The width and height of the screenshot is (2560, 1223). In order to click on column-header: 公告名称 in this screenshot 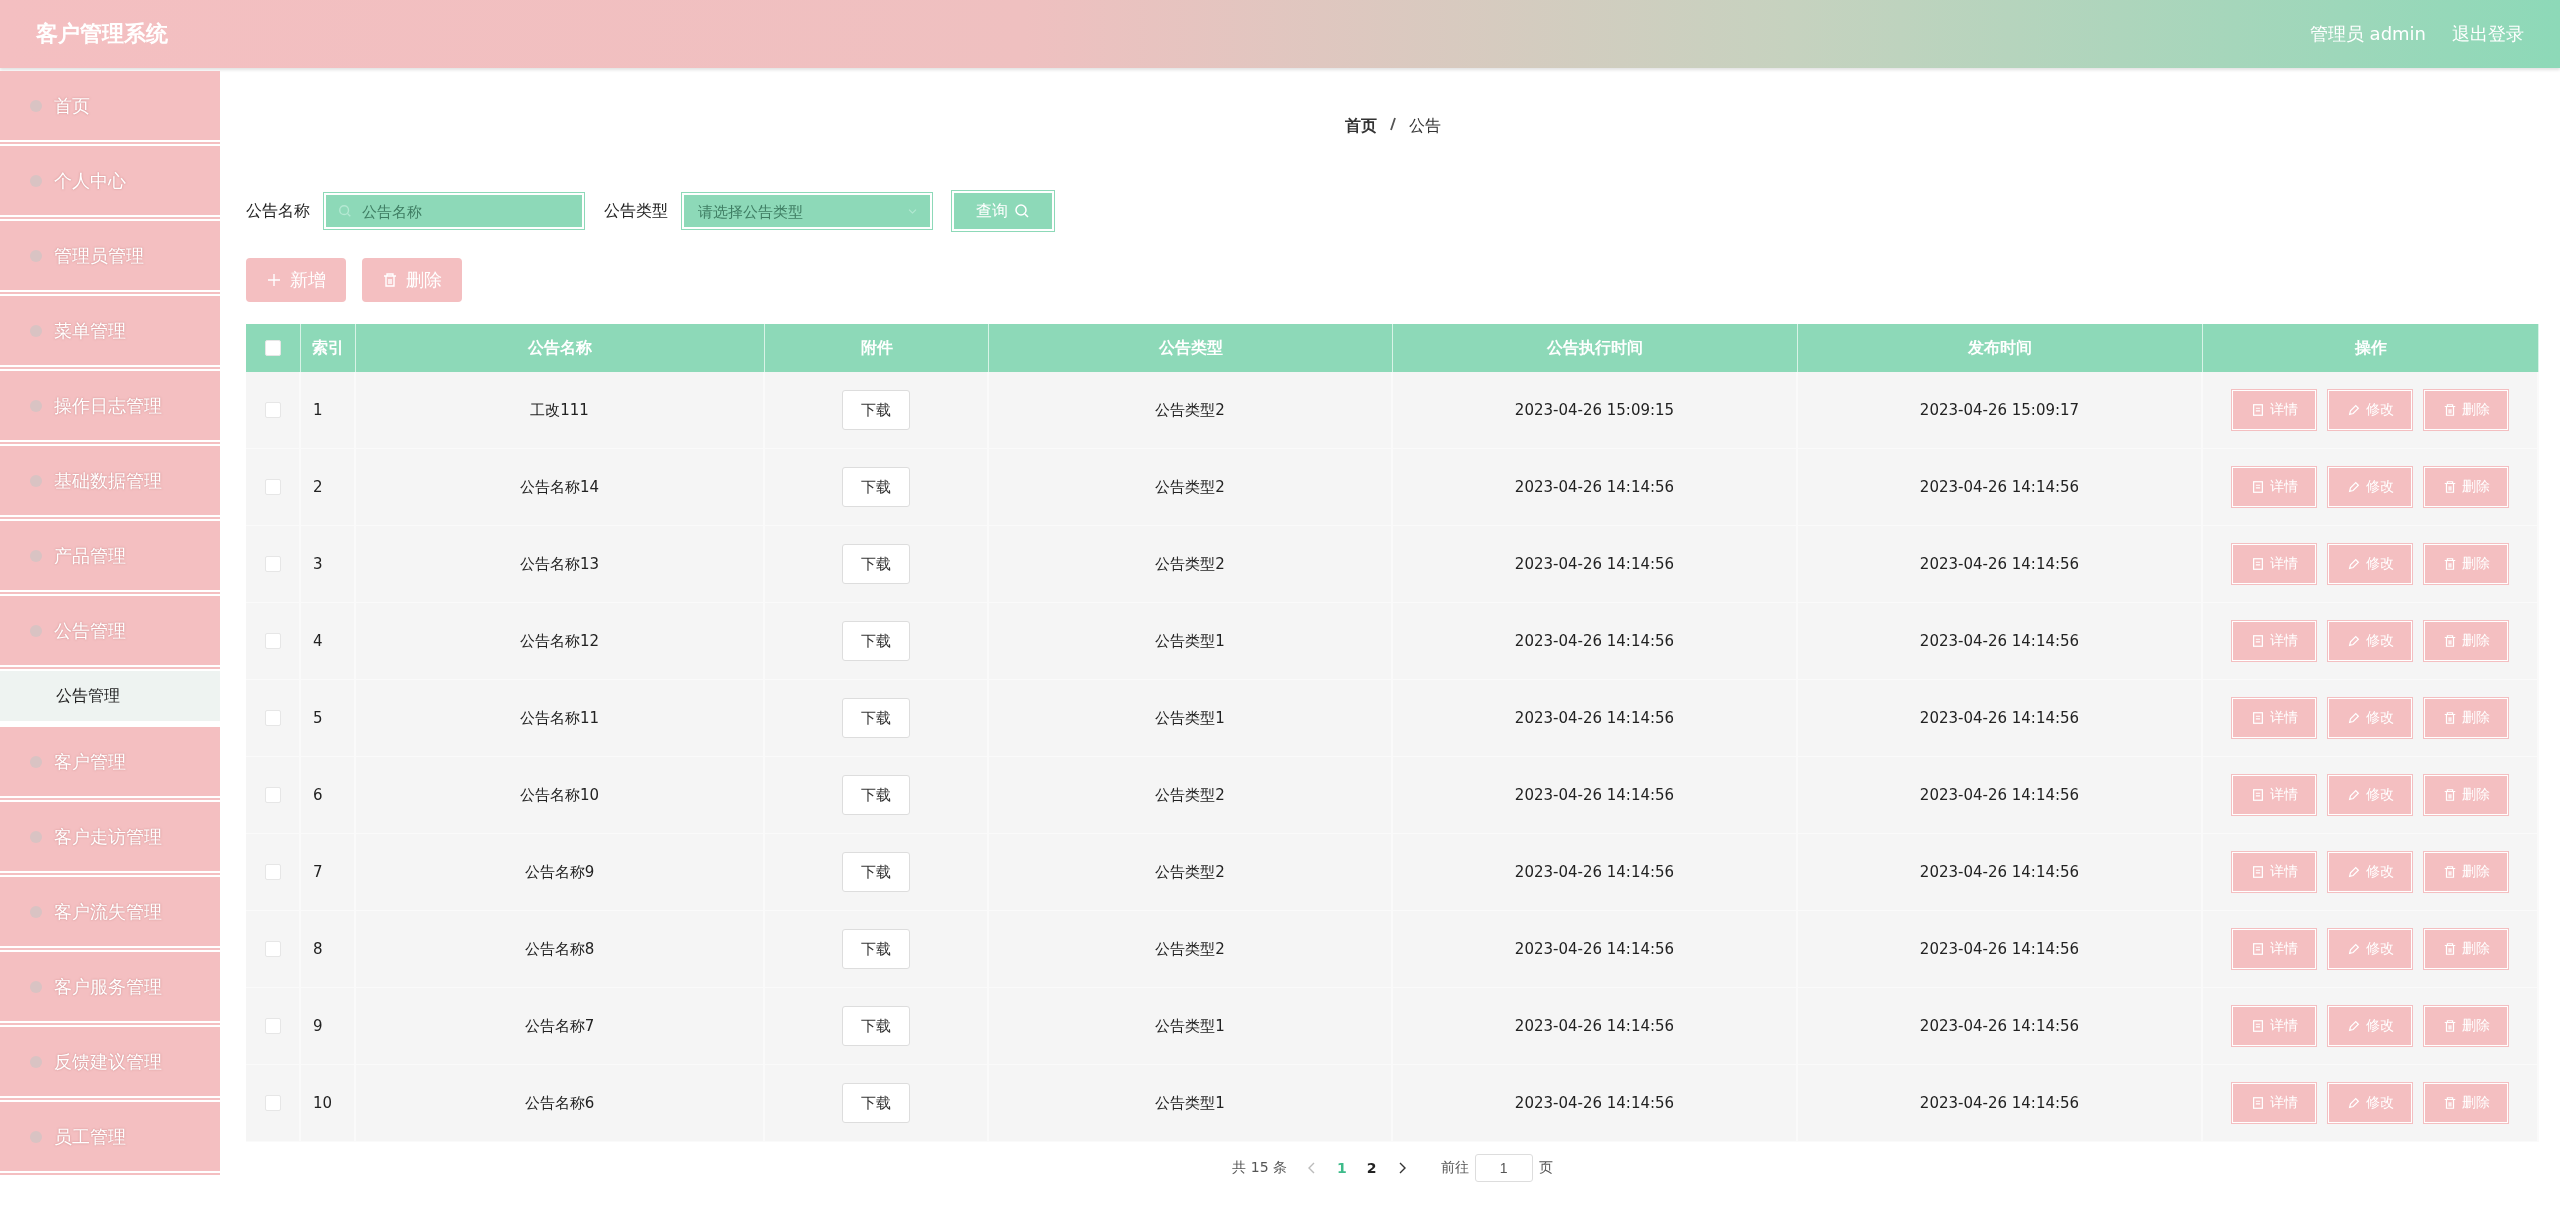, I will do `click(560, 348)`.